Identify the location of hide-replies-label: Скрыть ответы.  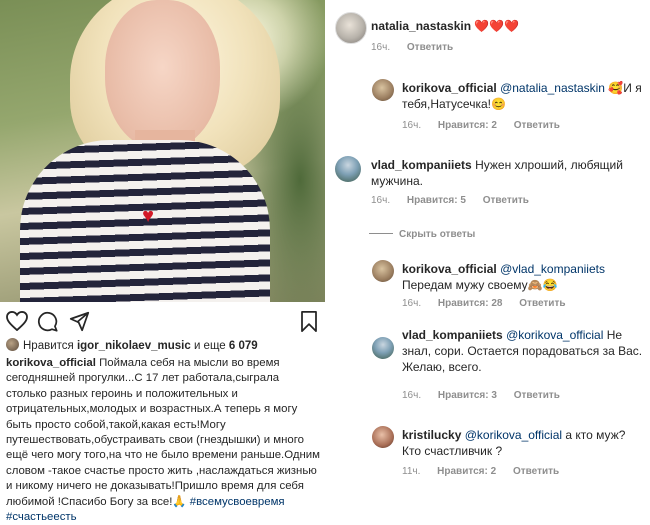
(437, 234).